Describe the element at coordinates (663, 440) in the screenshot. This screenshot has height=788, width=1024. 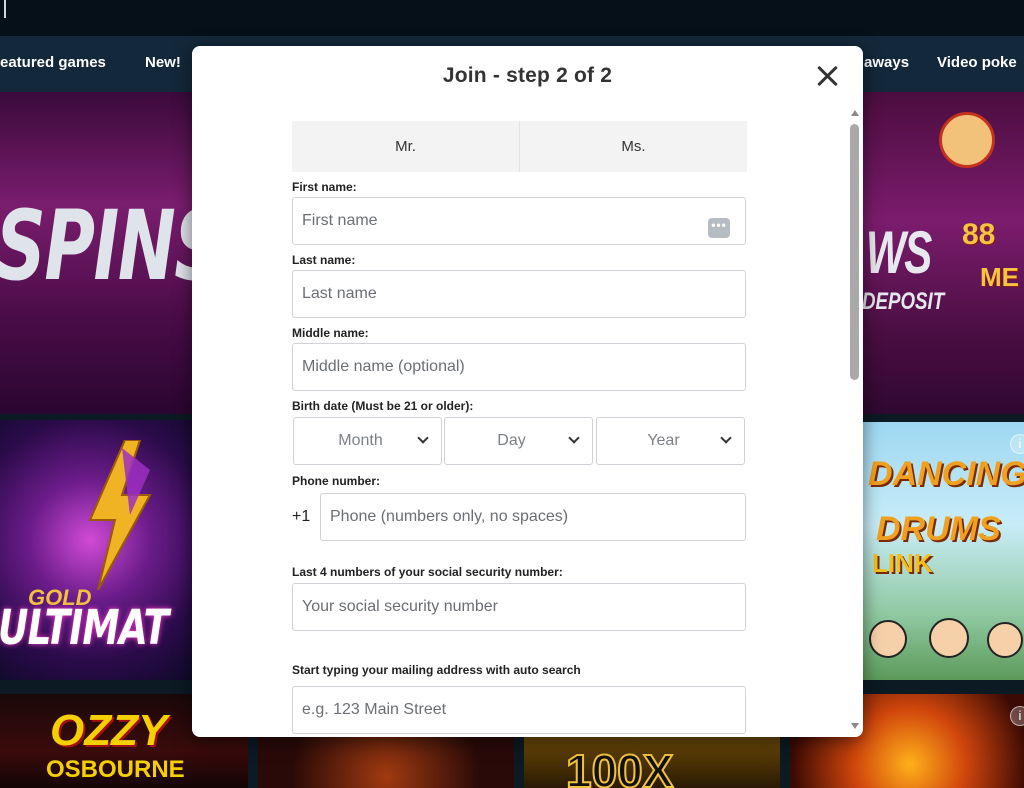
I see `birth-year-value: Year` at that location.